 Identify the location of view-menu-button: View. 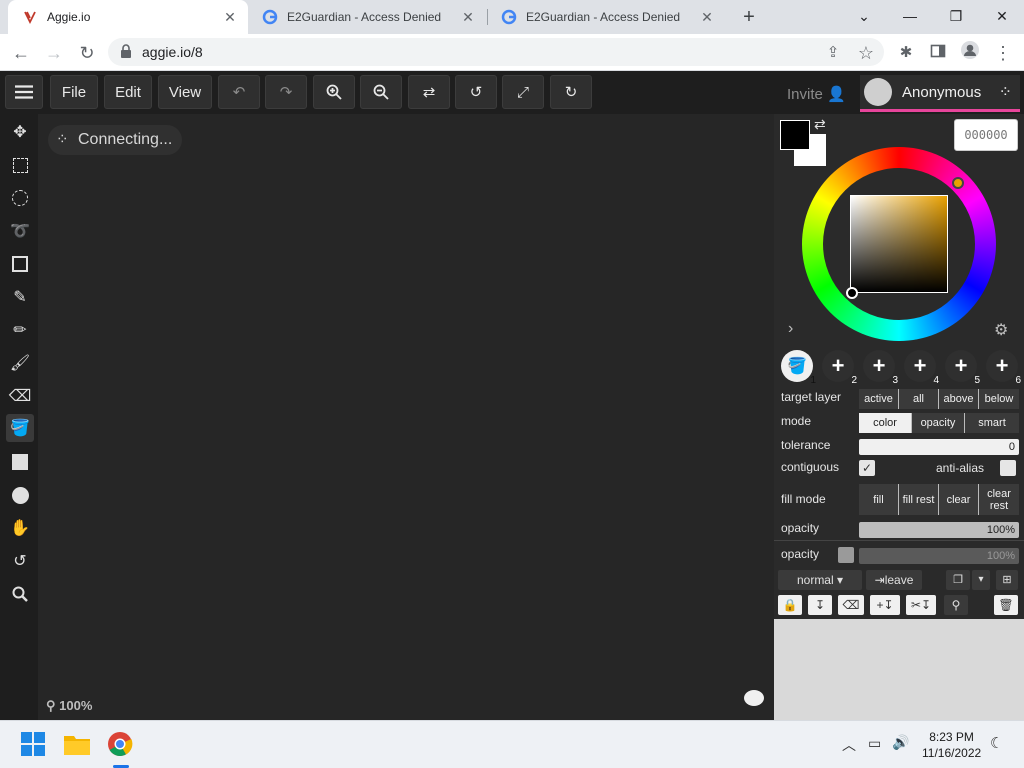
(185, 92).